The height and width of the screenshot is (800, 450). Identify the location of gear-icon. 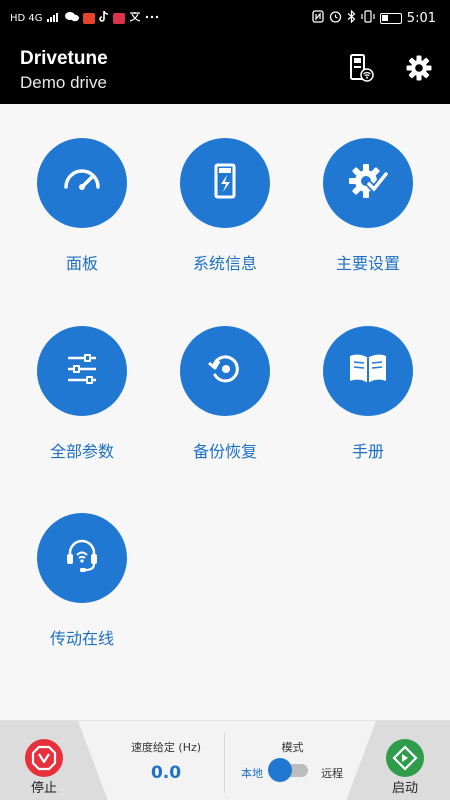
(419, 70).